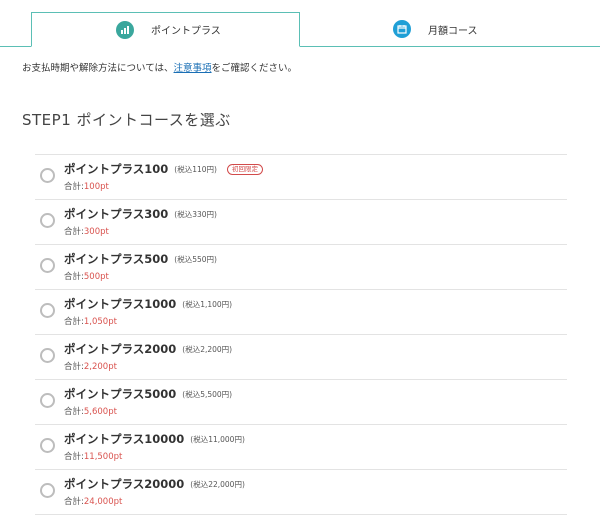 The image size is (600, 519). What do you see at coordinates (207, 349) in the screenshot?
I see `plan-tax-price: (税込2,200円)` at bounding box center [207, 349].